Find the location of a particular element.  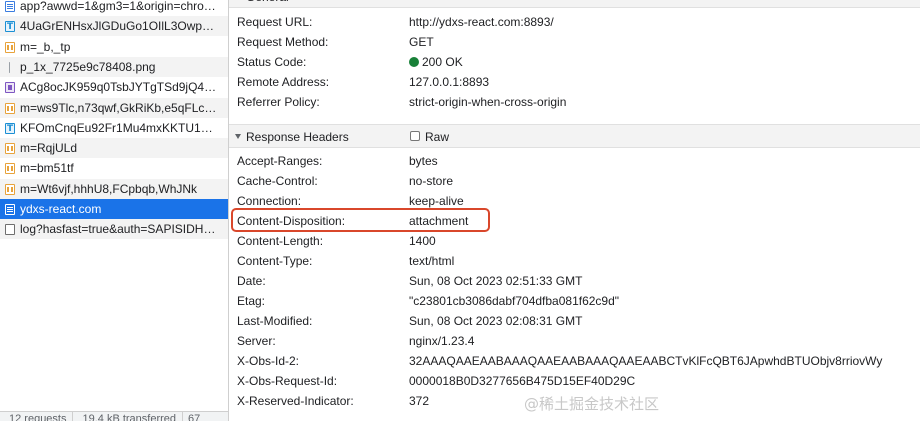

header-value: text/html is located at coordinates (431, 261).